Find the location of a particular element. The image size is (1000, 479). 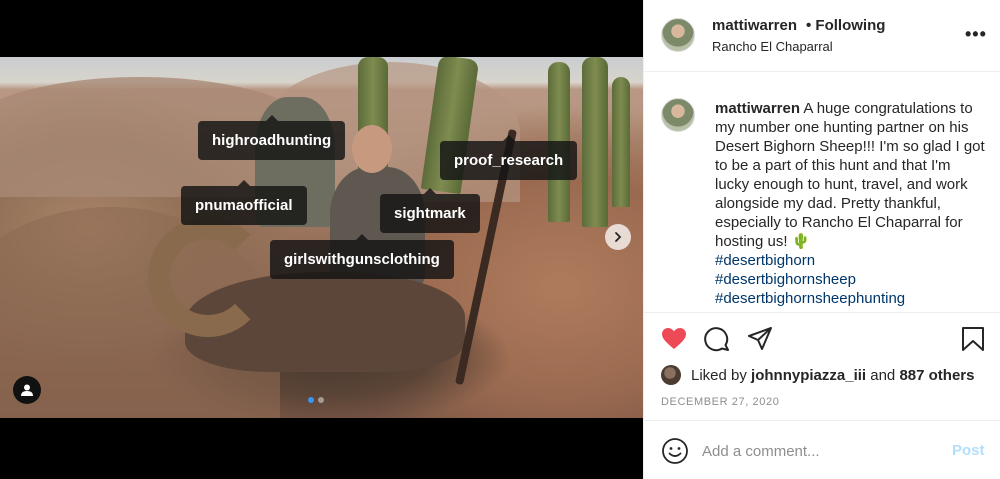

photo-tag-girlswithgunsclothing: girlswithgunsclothing is located at coordinates (362, 256).